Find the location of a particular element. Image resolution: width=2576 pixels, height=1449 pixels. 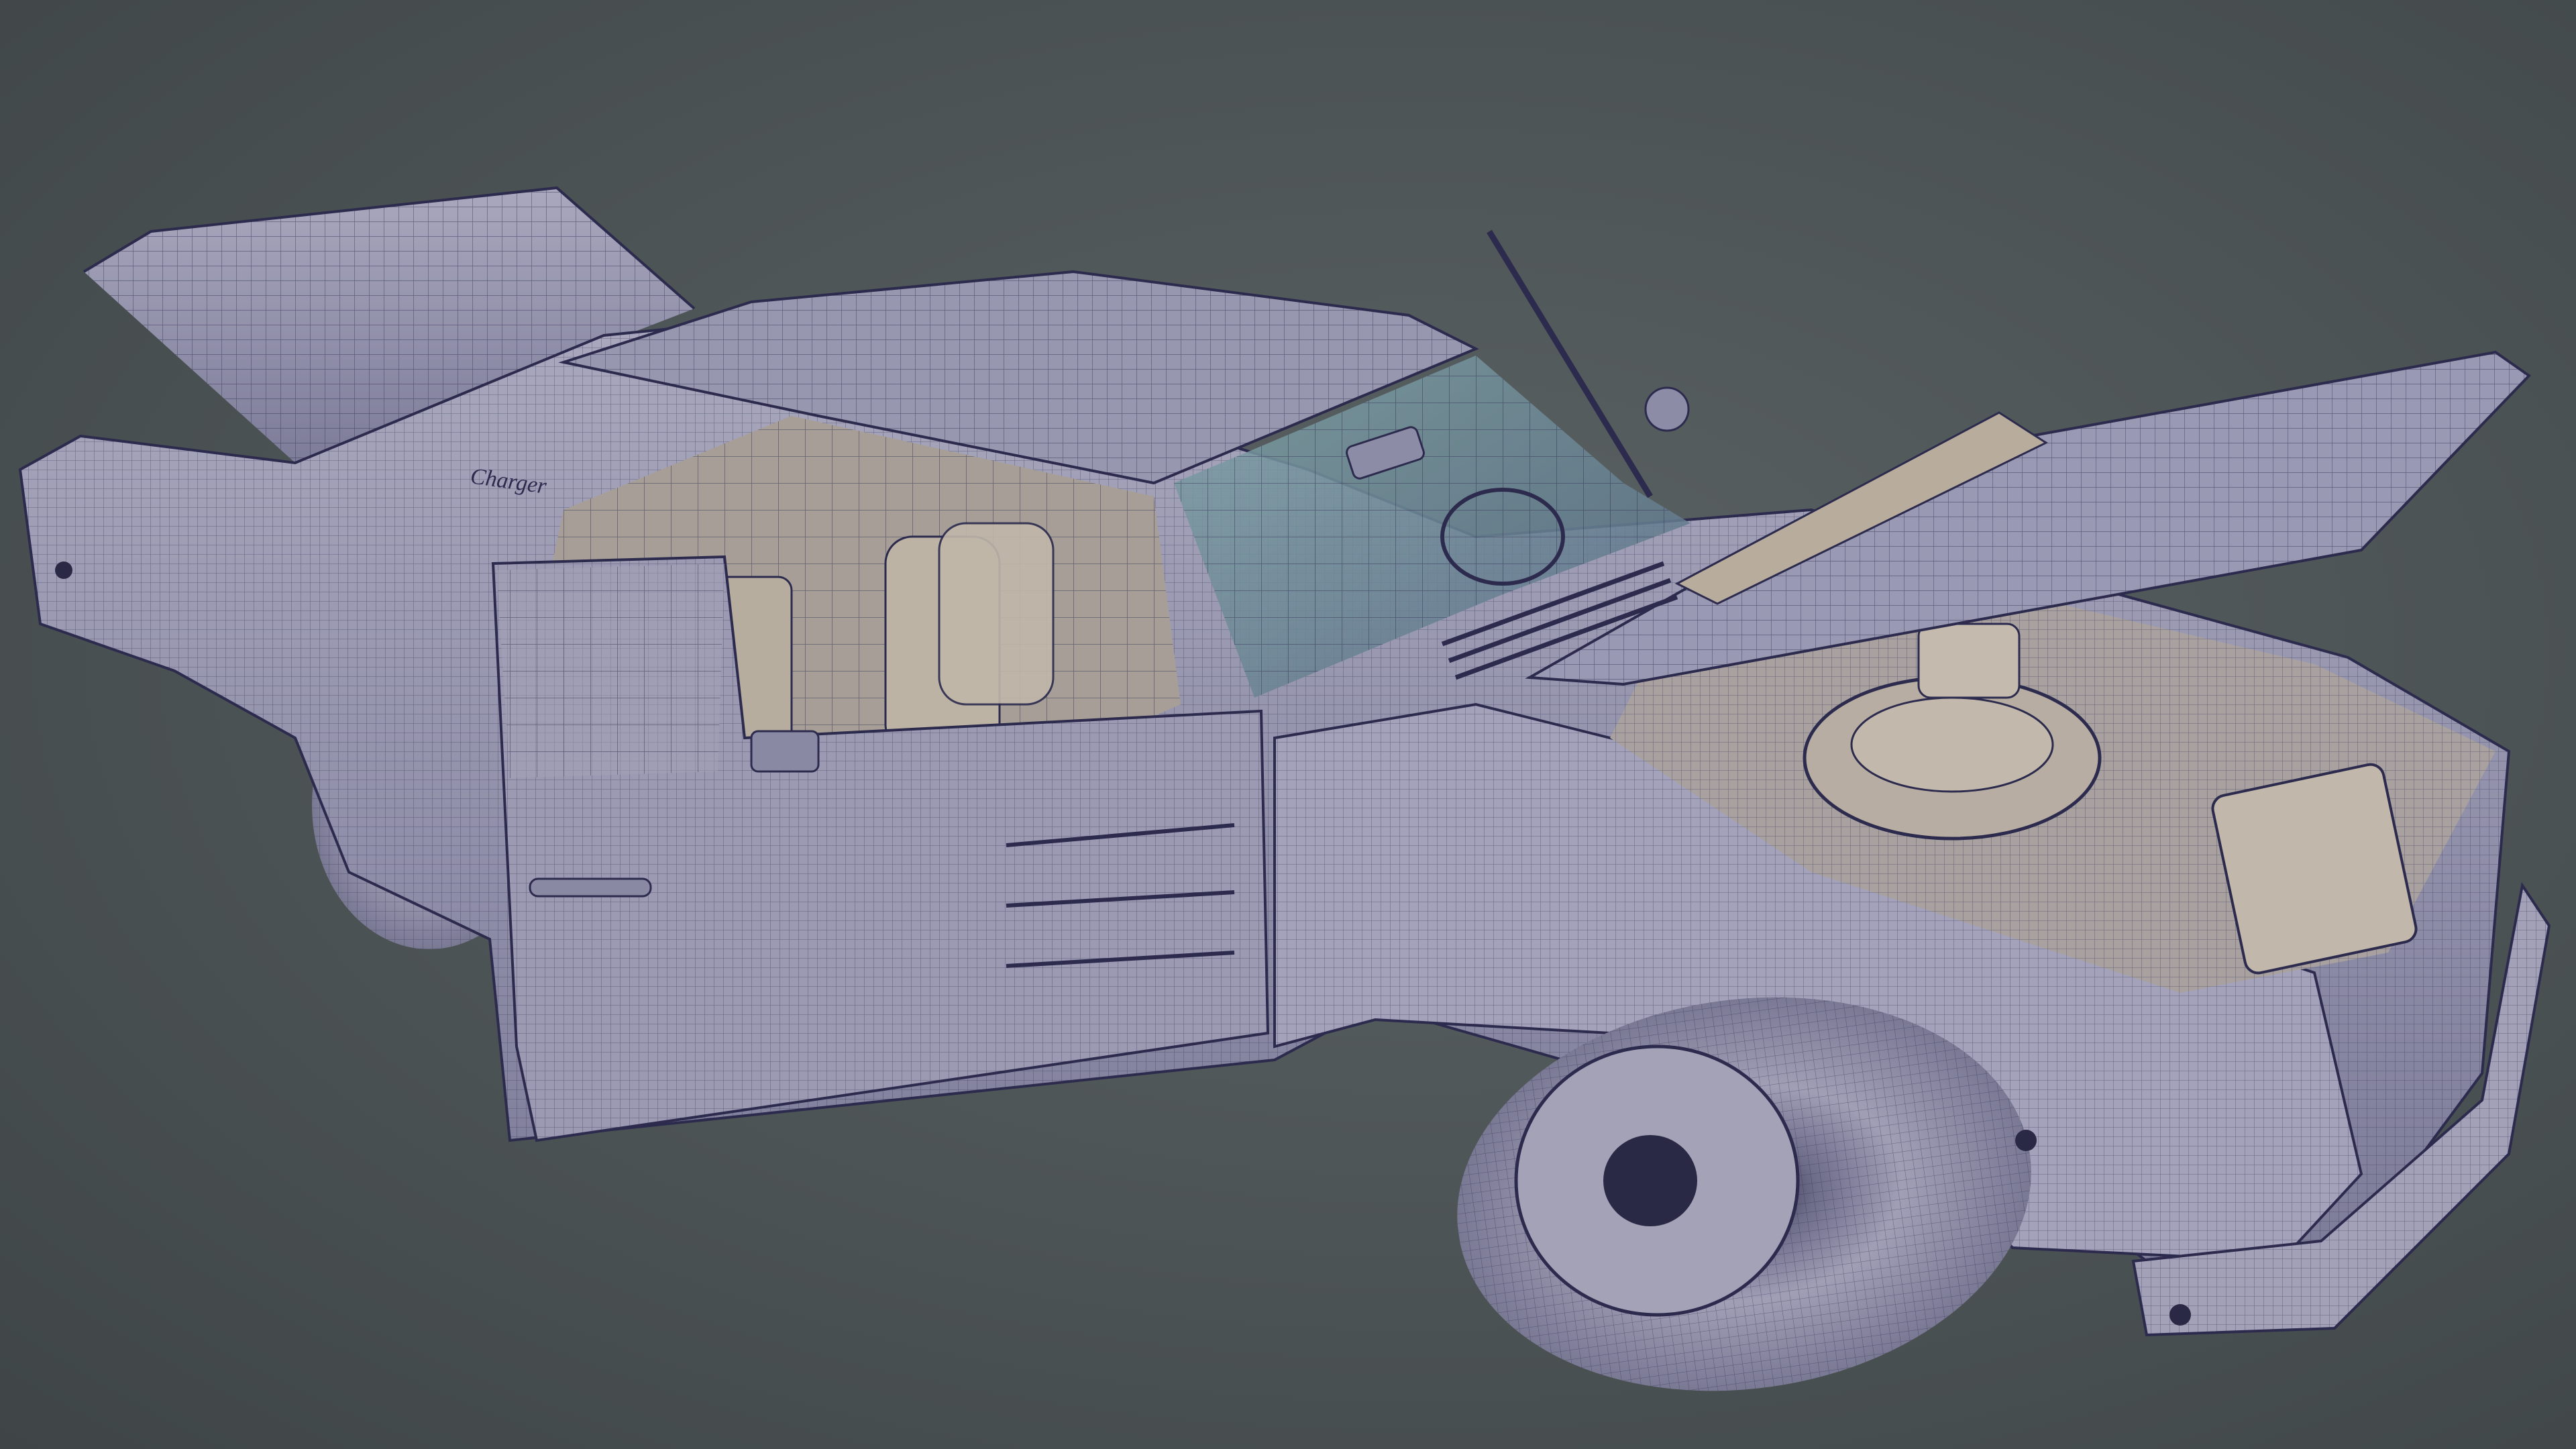

mirror-round is located at coordinates (1667, 409).